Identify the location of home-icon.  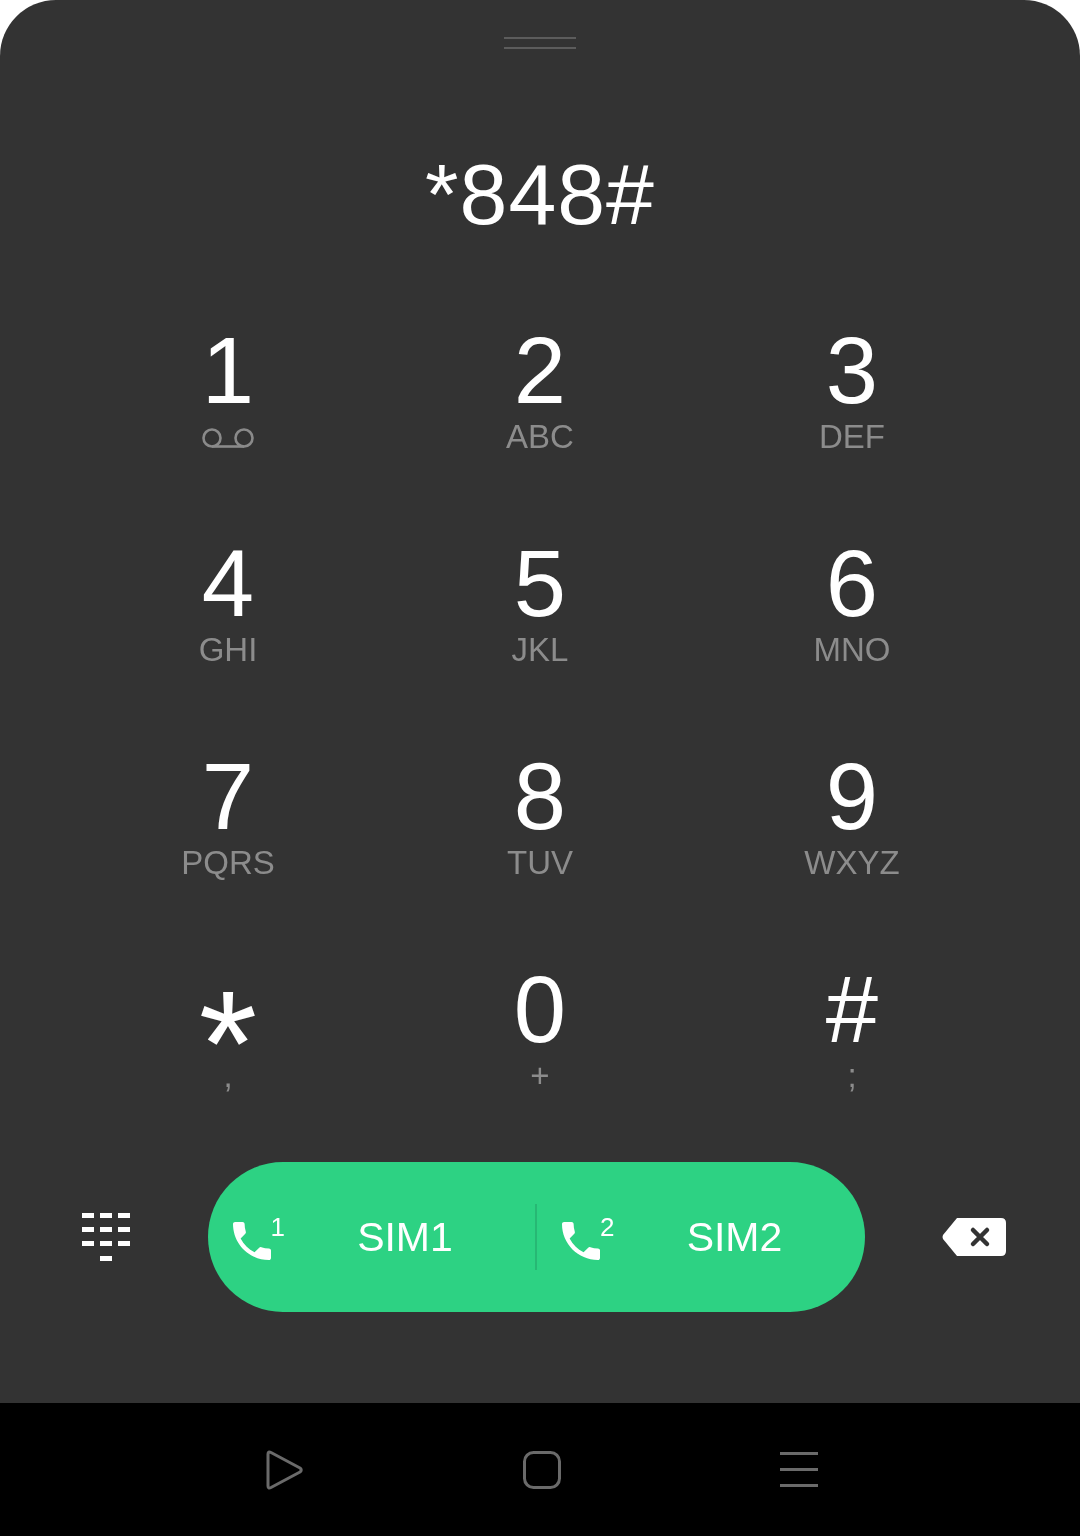
(542, 1469).